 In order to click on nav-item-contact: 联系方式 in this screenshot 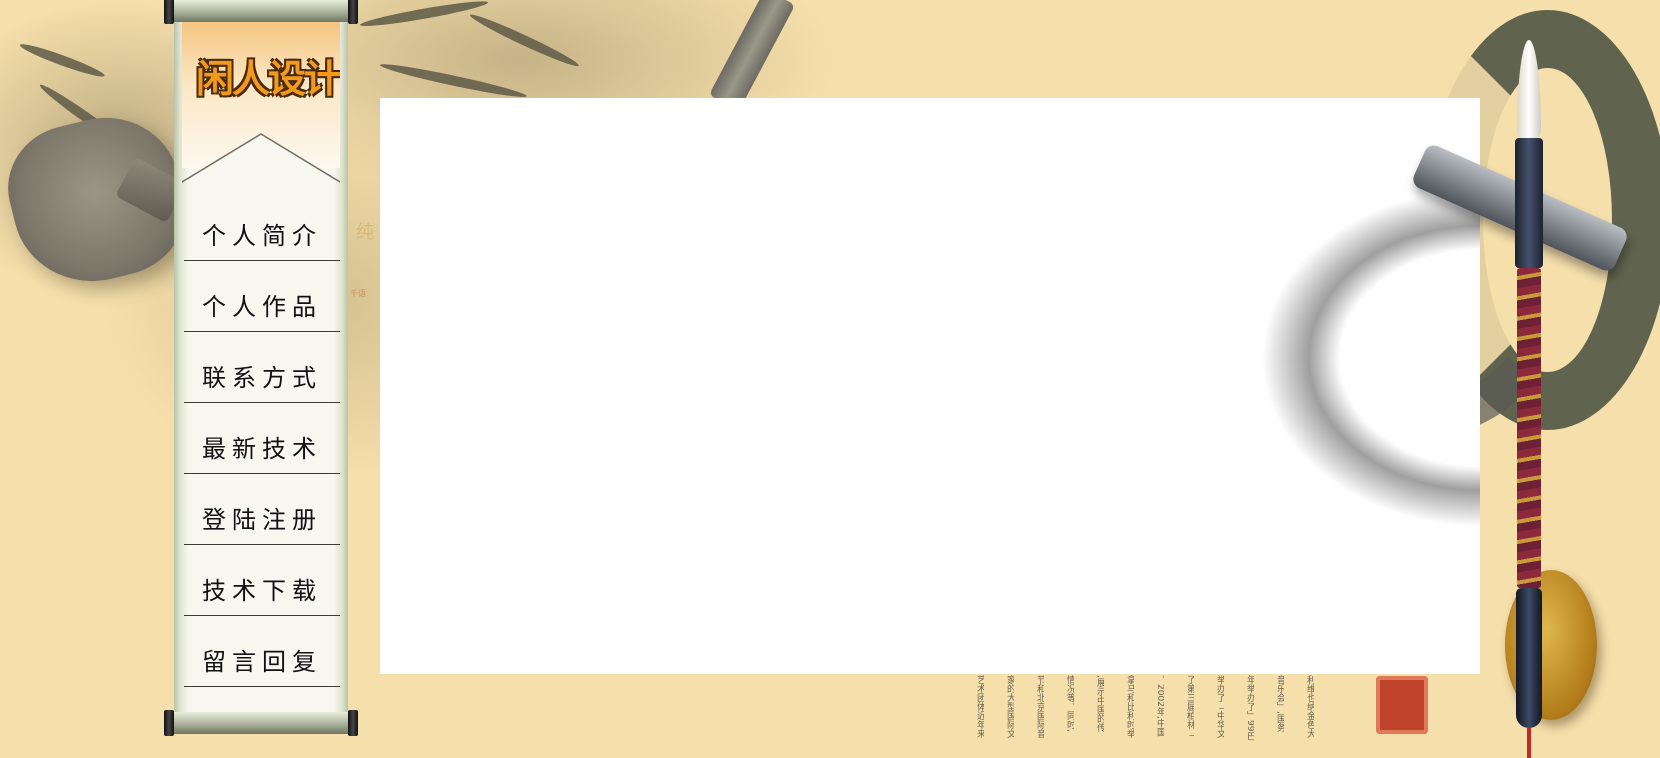, I will do `click(262, 367)`.